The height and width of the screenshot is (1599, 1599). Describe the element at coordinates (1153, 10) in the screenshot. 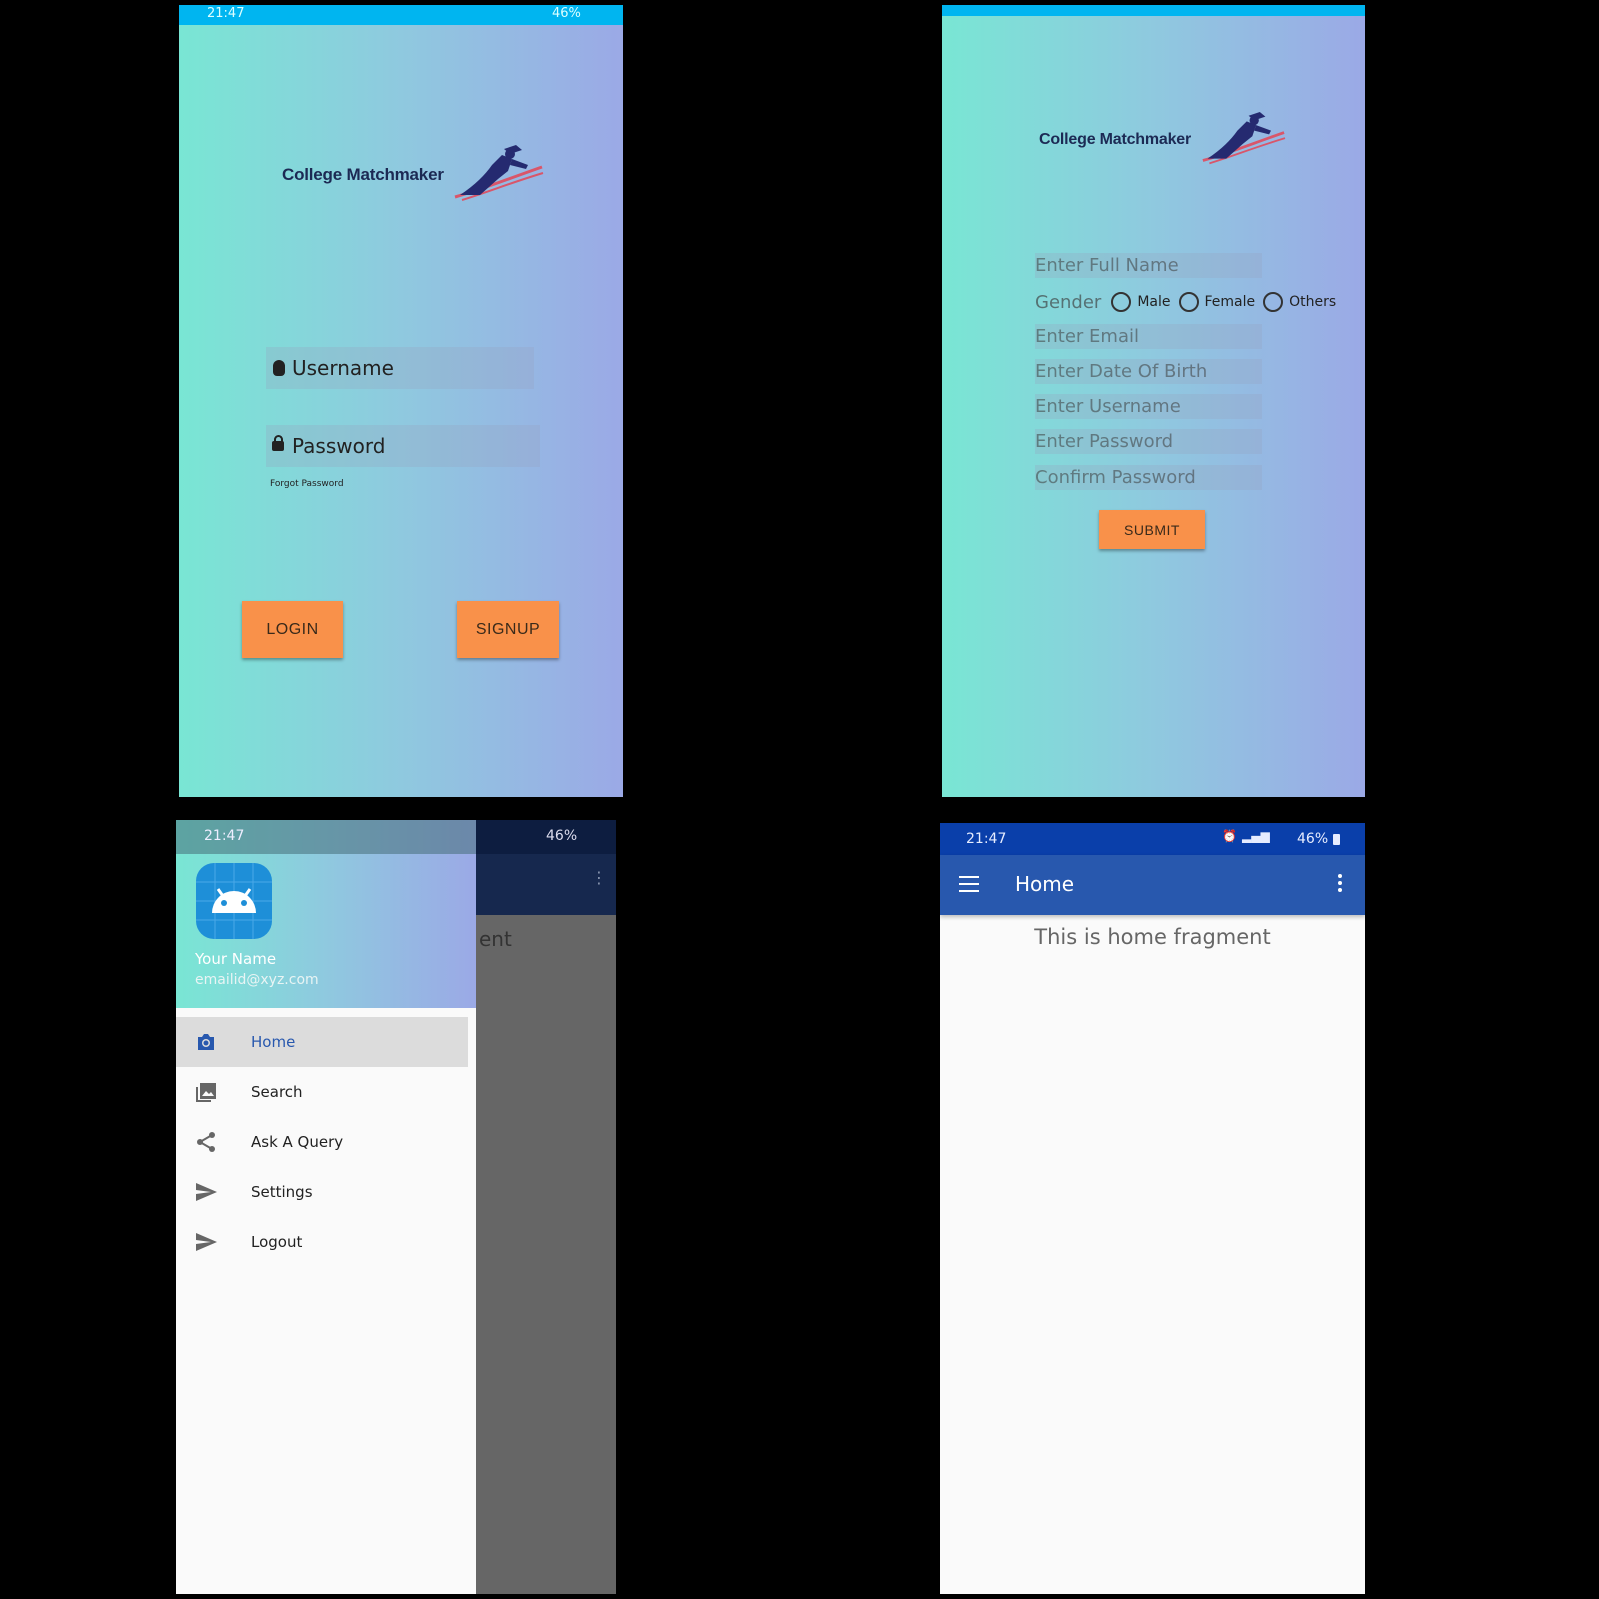

I see `status-bar` at that location.